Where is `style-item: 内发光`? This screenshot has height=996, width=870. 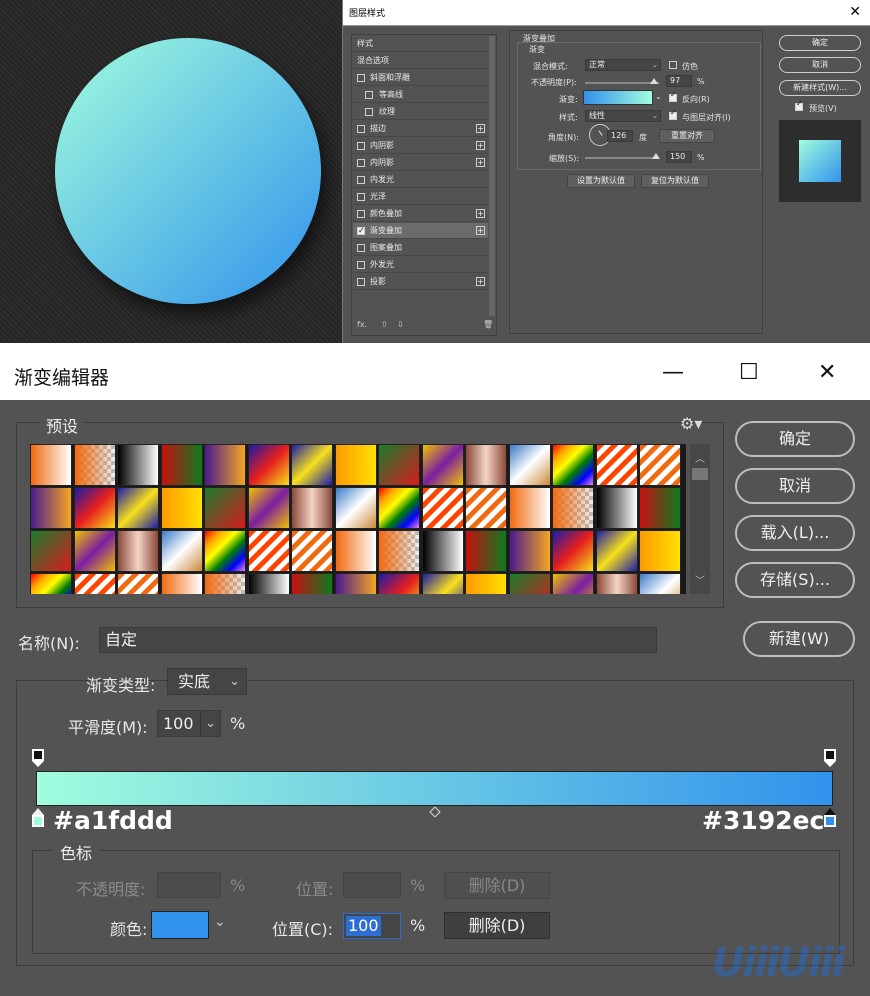
style-item: 内发光 is located at coordinates (420, 180).